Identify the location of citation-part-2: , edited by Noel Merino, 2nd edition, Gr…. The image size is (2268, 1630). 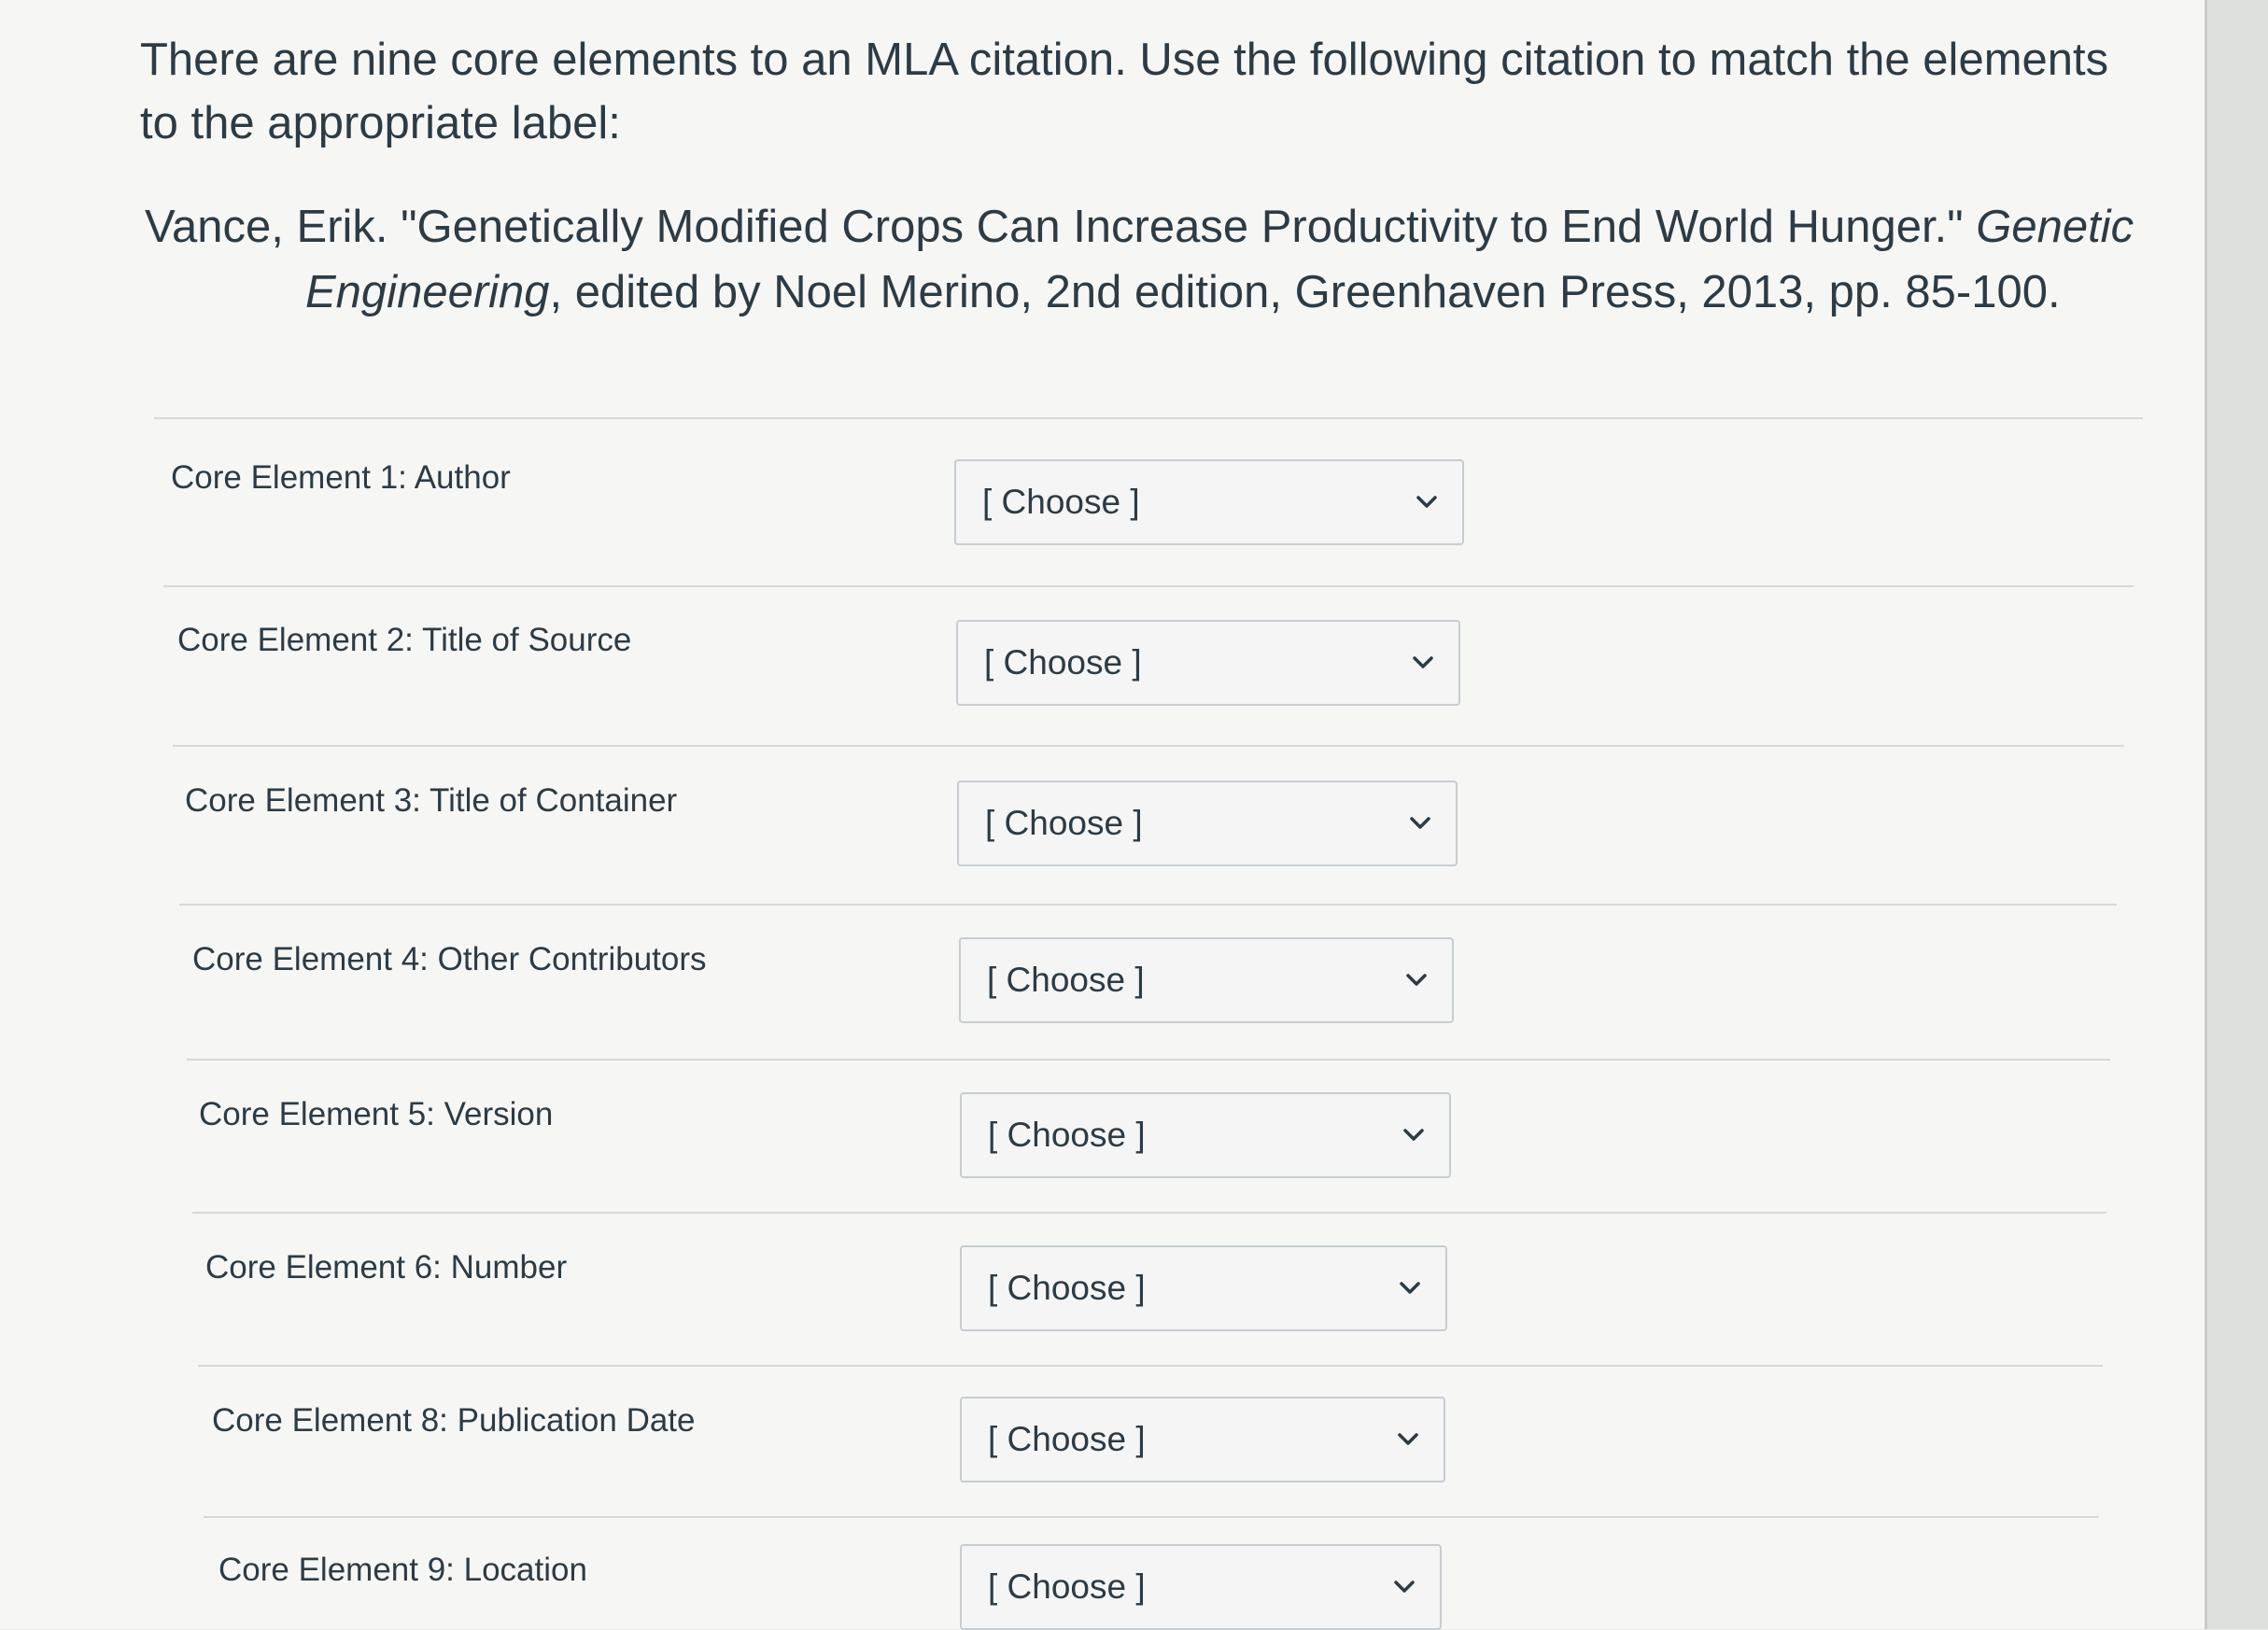
(1305, 292).